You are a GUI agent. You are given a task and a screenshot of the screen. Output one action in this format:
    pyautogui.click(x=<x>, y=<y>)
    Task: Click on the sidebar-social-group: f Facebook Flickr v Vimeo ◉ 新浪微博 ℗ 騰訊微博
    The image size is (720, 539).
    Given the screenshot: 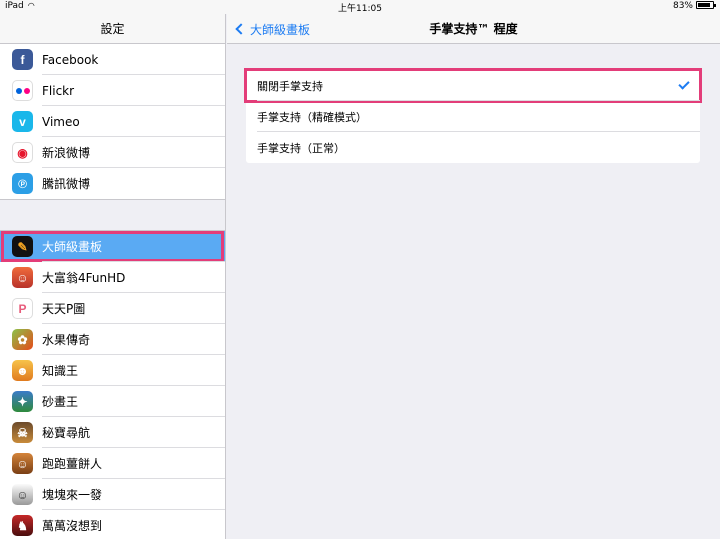 What is the action you would take?
    pyautogui.click(x=112, y=111)
    